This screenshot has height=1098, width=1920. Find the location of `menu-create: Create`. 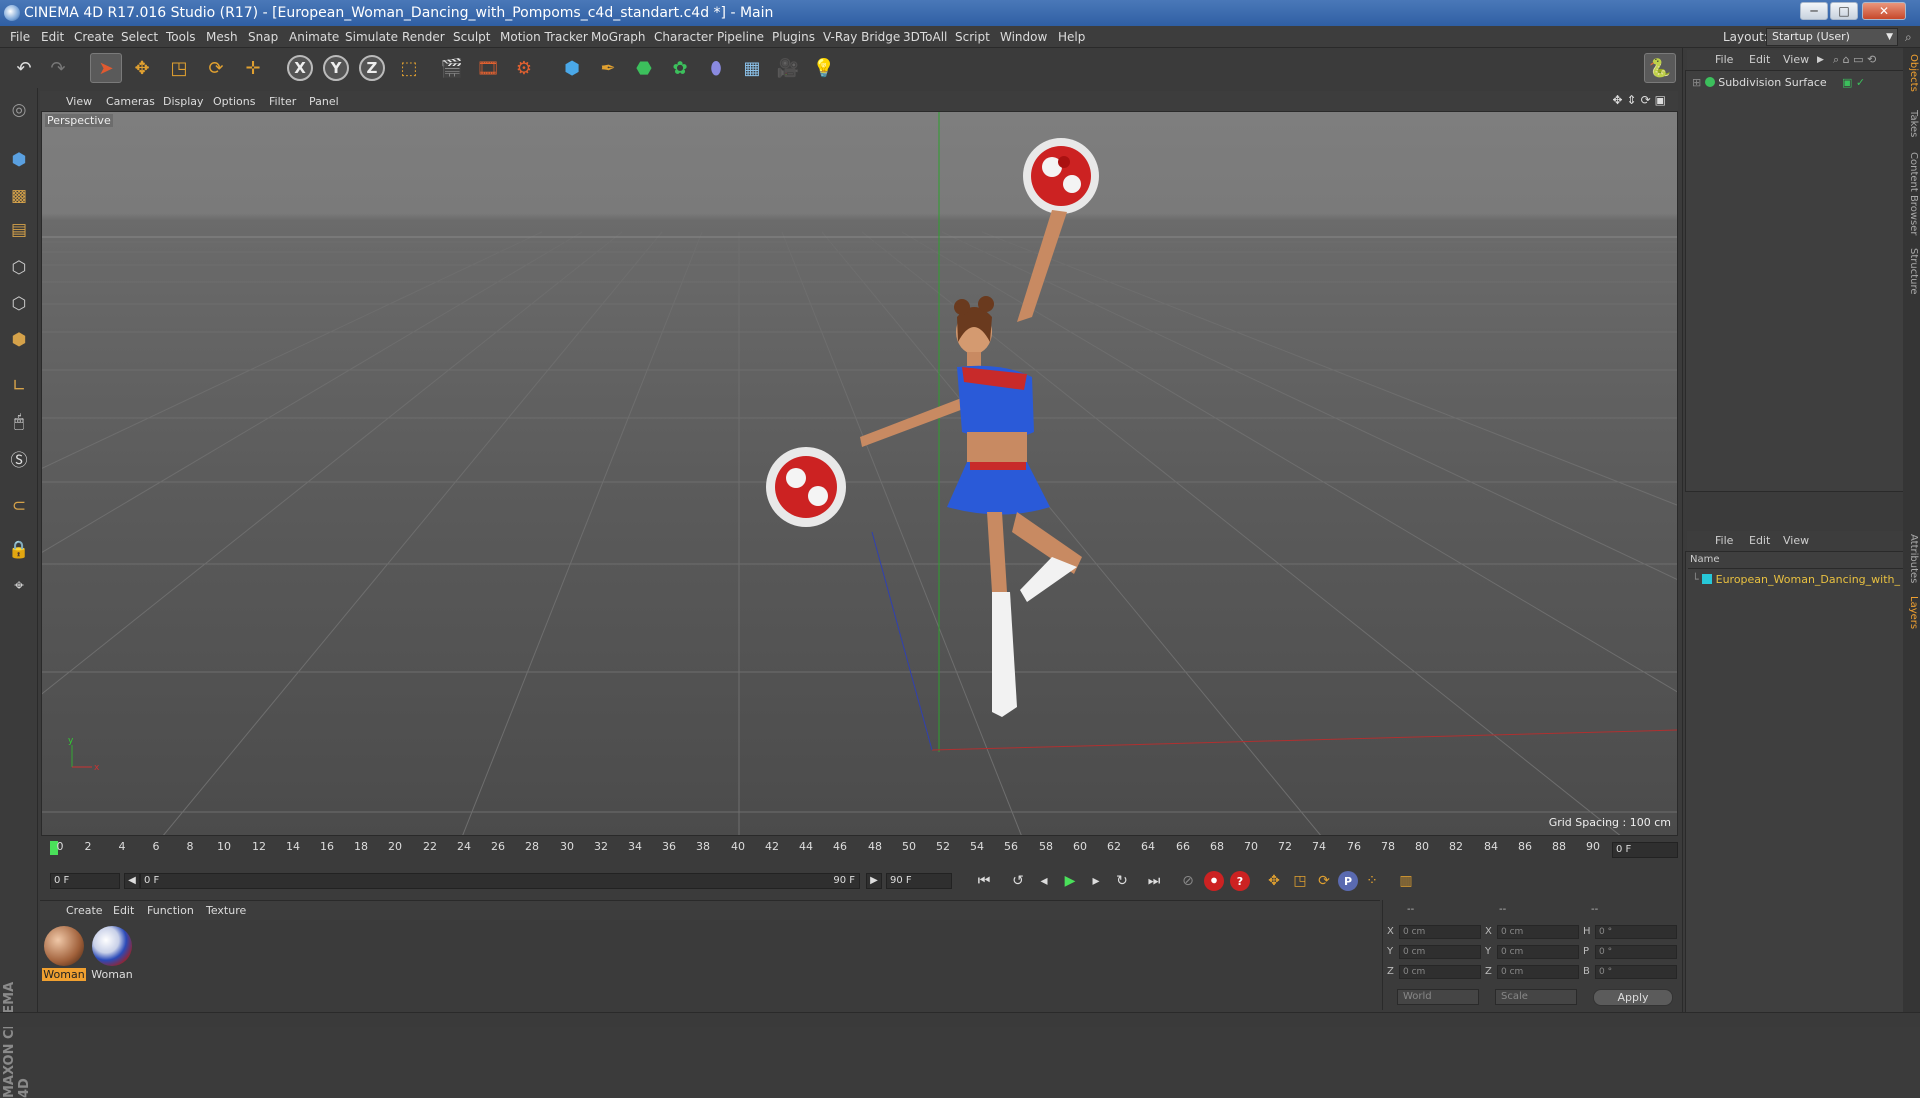

menu-create: Create is located at coordinates (94, 37).